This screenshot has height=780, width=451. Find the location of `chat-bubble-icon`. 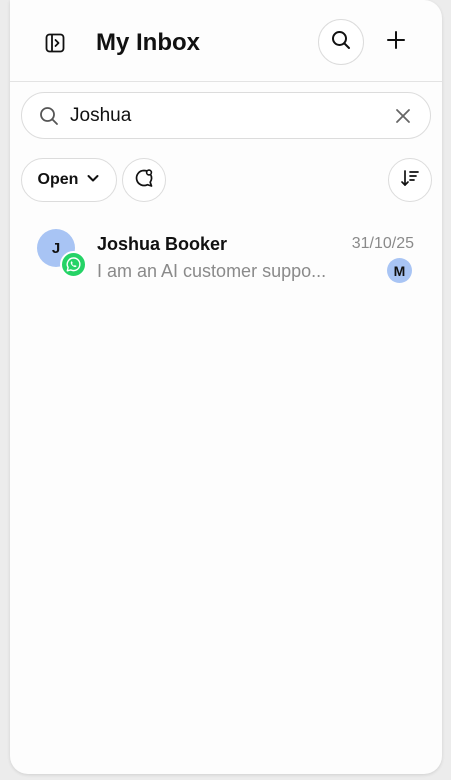

chat-bubble-icon is located at coordinates (144, 180).